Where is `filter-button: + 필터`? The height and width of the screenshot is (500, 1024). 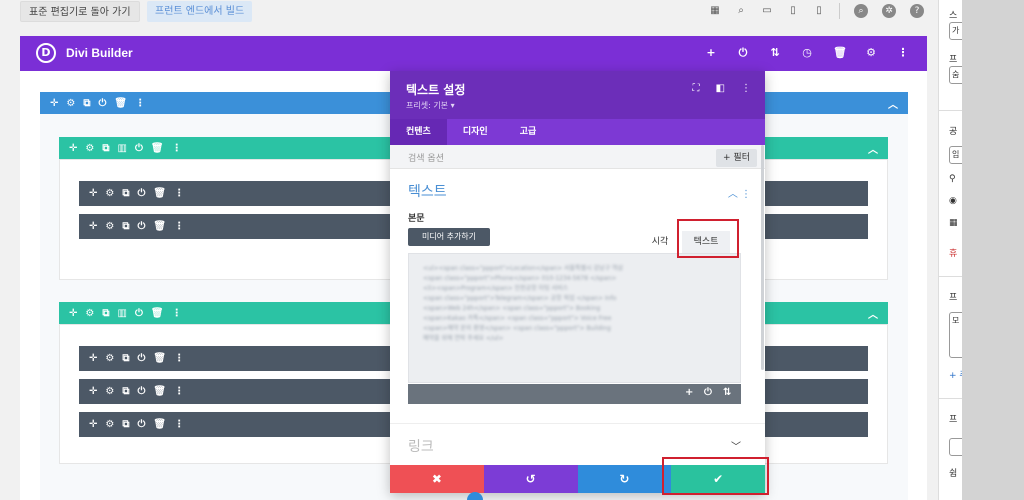 filter-button: + 필터 is located at coordinates (736, 158).